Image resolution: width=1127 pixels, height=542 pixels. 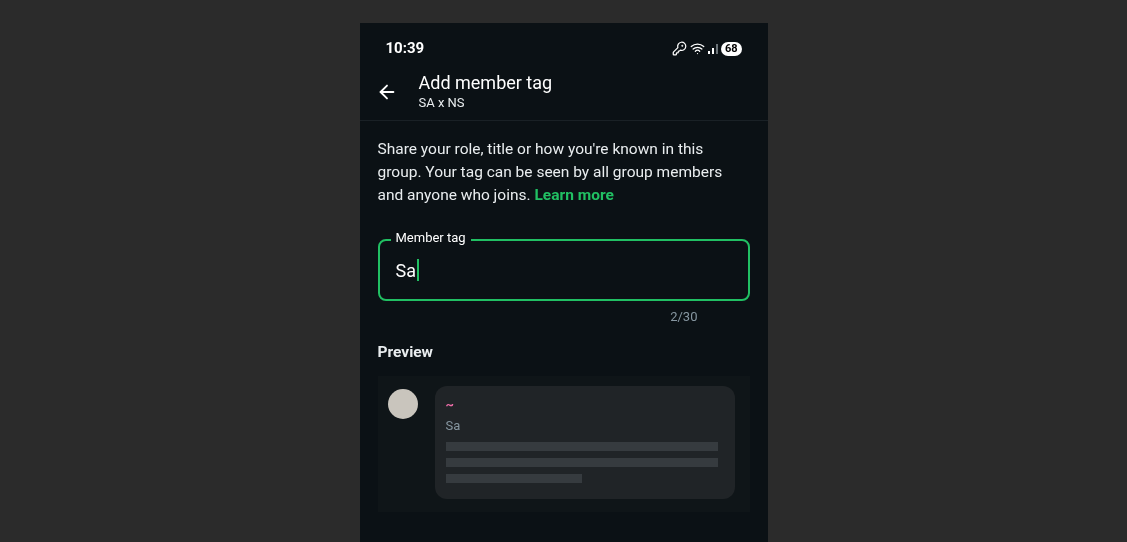 I want to click on status-time: 10:39, so click(x=405, y=49).